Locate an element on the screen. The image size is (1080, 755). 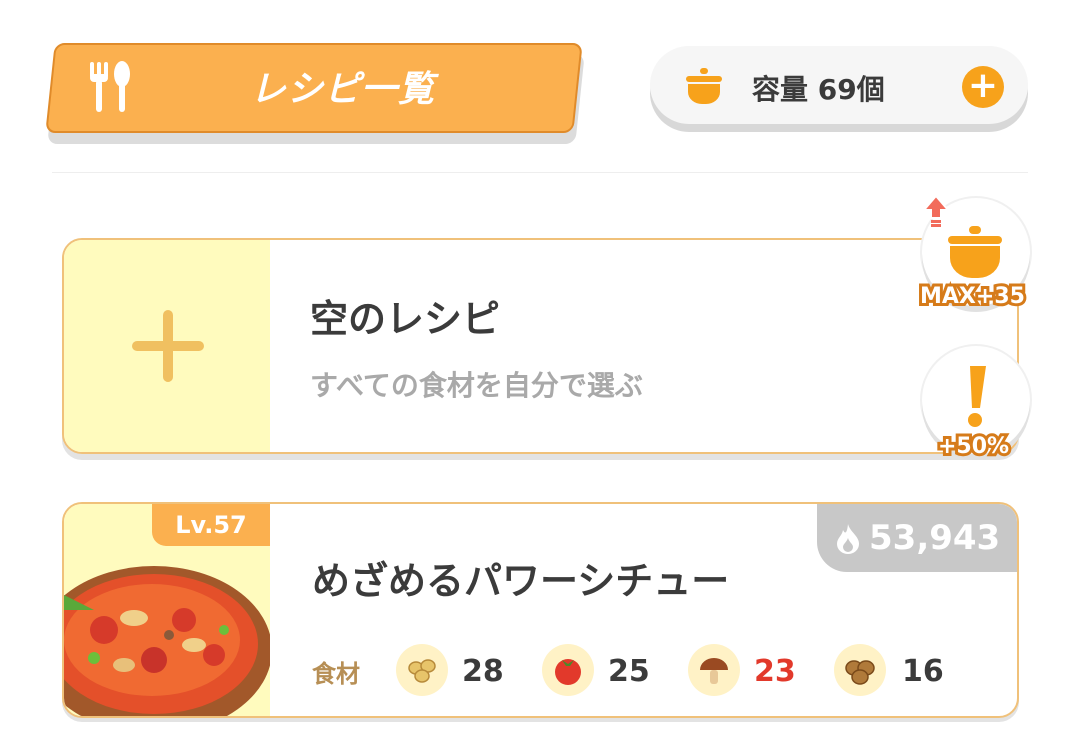
page-title: レシピ一覧 is located at coordinates (343, 89).